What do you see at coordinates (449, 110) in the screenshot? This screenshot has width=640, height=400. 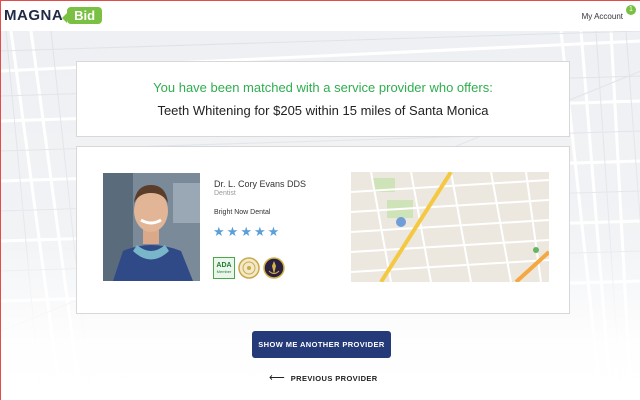 I see `offer-location: Santa Monica` at bounding box center [449, 110].